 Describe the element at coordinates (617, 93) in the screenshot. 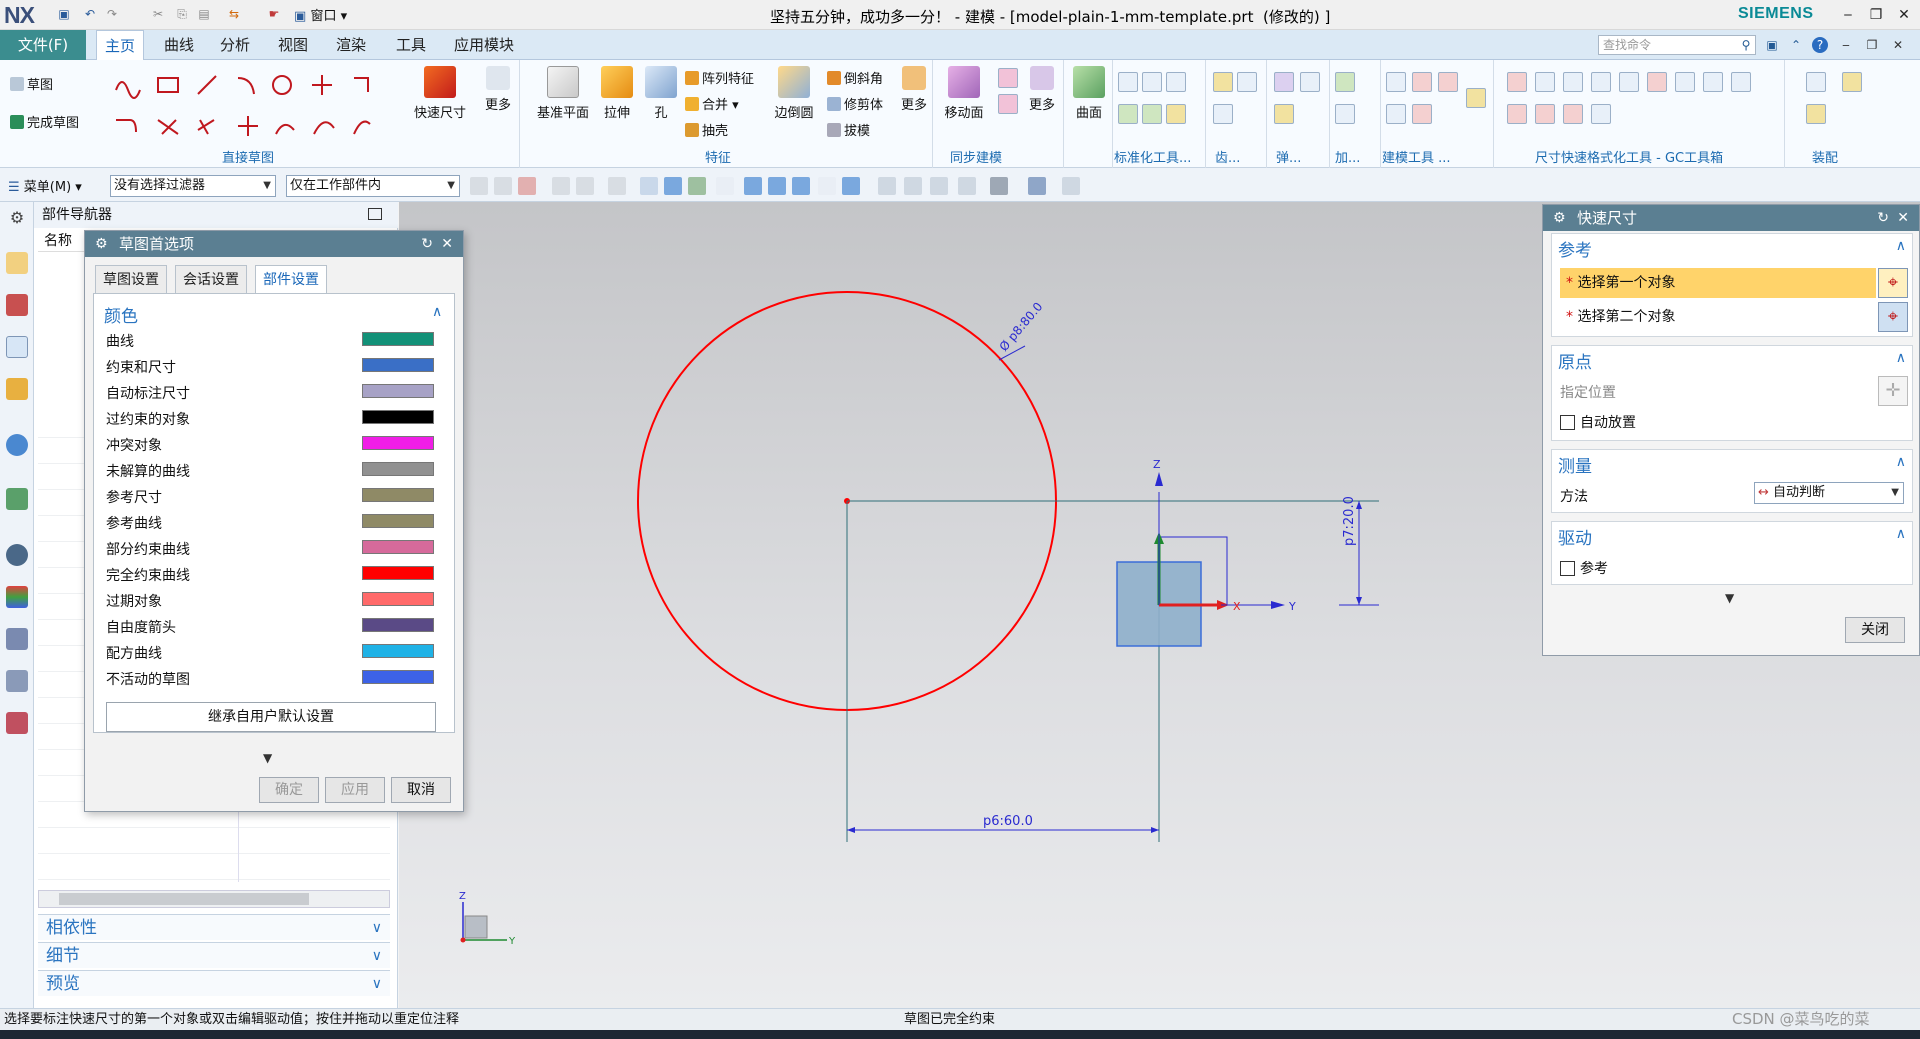

I see `extrude-button: 拉伸` at that location.